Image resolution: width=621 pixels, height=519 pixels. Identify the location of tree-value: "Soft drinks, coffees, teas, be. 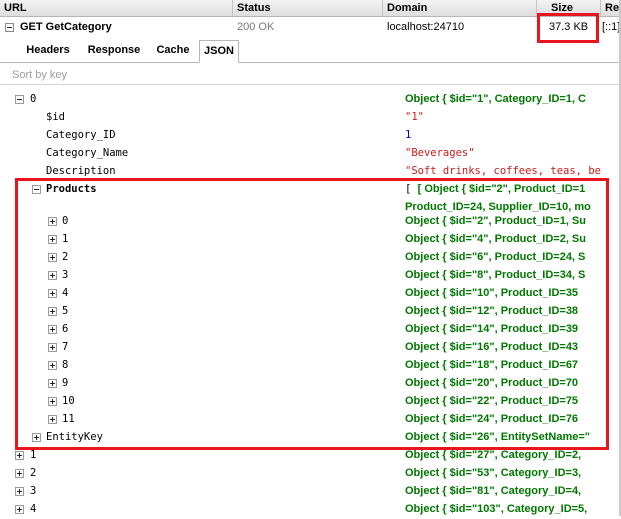
(503, 171).